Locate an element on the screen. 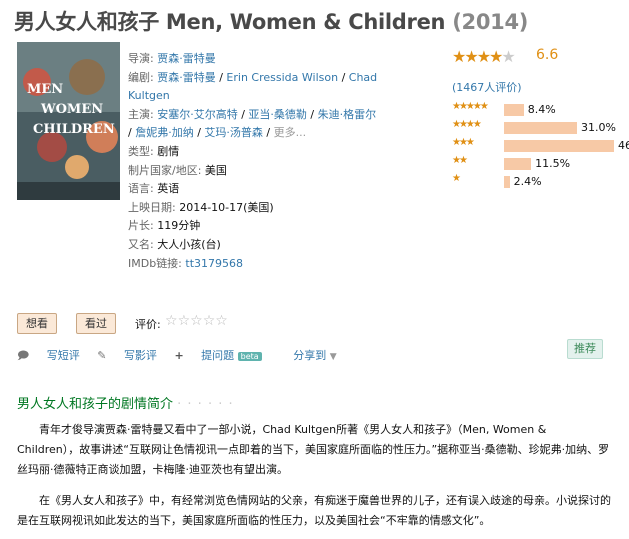 Image resolution: width=629 pixels, height=539 pixels. page-title: 男人女人和孩子 Men, Women & Children (2014) is located at coordinates (271, 21).